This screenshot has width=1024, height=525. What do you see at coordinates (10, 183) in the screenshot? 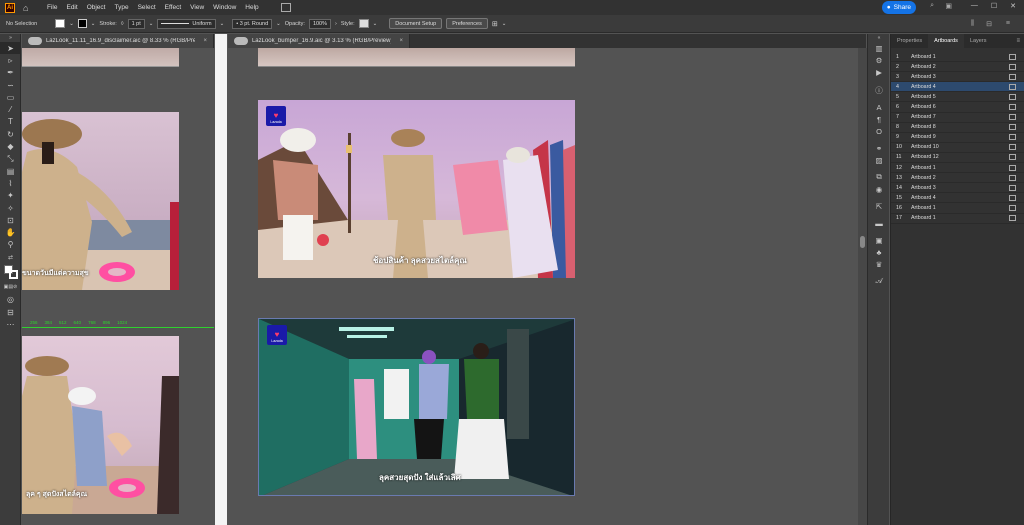
I see `eyedropper-tool-icon: ⌇` at bounding box center [10, 183].